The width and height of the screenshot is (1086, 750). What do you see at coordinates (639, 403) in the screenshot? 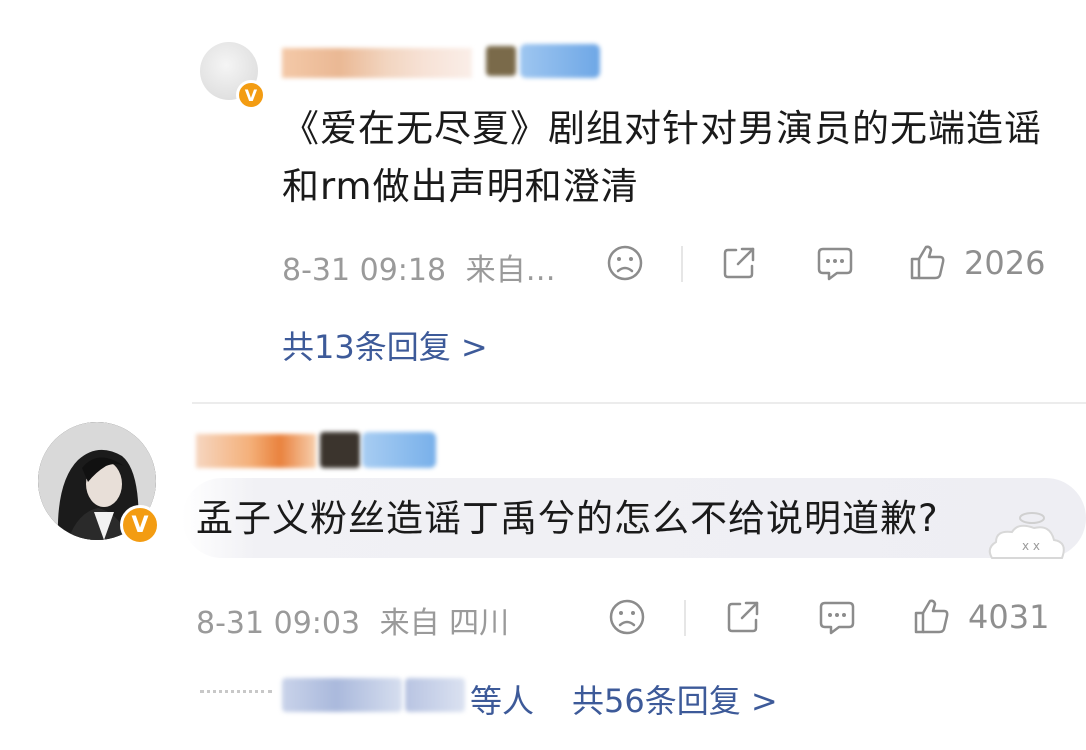
I see `comment-divider` at bounding box center [639, 403].